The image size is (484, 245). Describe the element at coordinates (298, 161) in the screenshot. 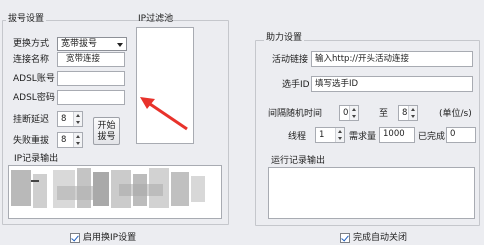

I see `run-log-title: 运行记录输出` at that location.